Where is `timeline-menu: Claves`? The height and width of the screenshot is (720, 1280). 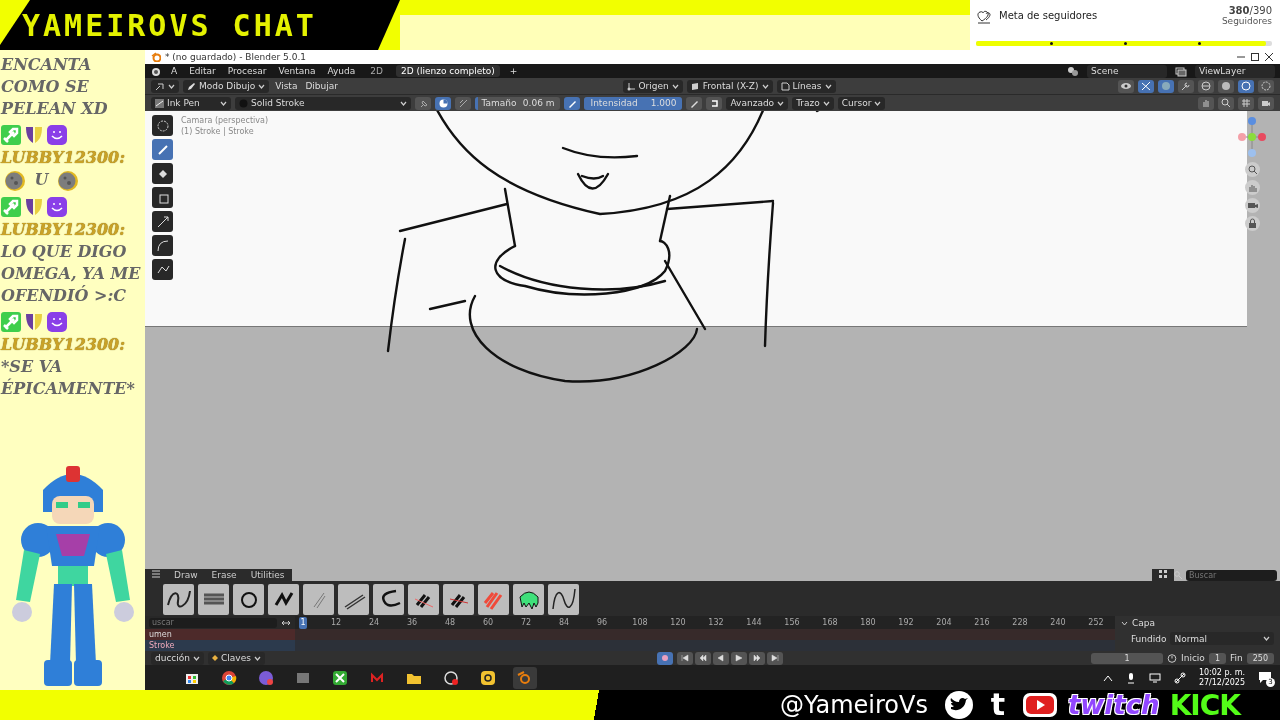 timeline-menu: Claves is located at coordinates (236, 658).